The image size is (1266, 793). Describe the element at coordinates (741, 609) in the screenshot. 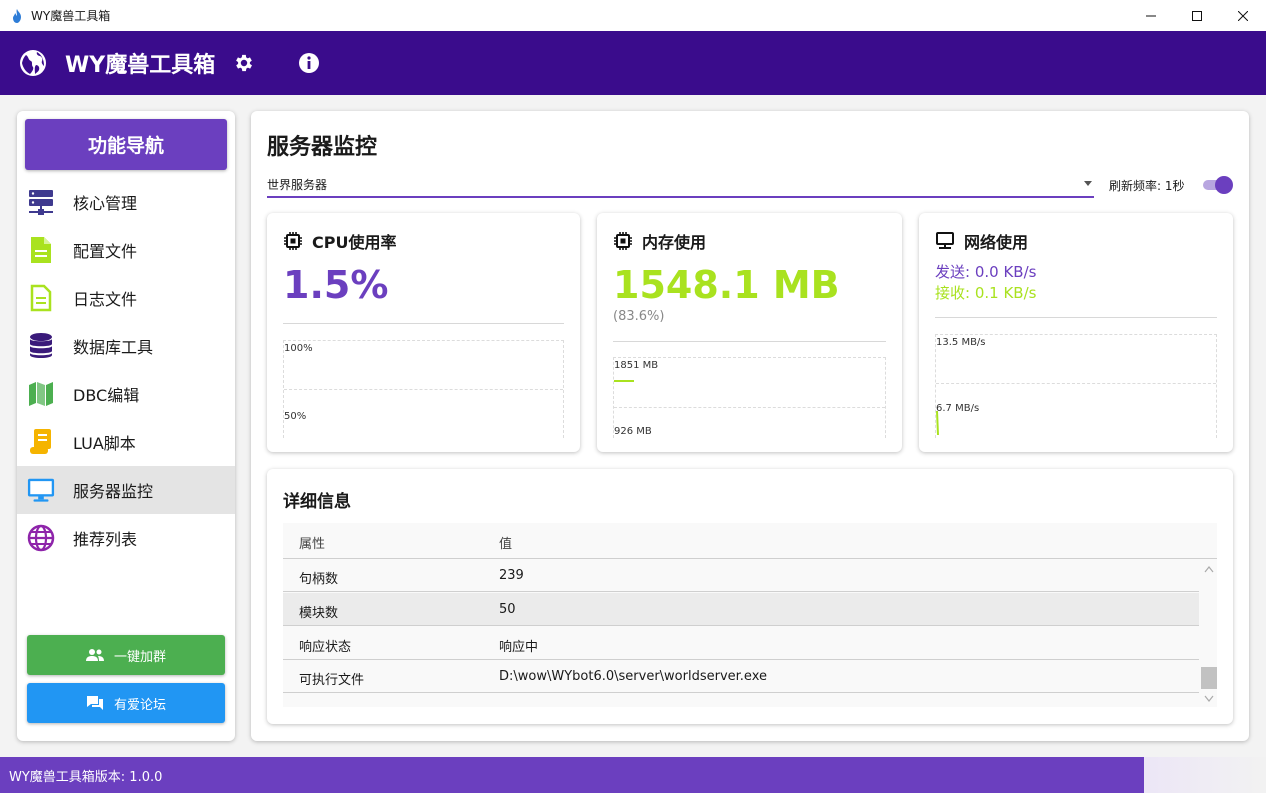

I see `table-row: 模块数 50` at that location.